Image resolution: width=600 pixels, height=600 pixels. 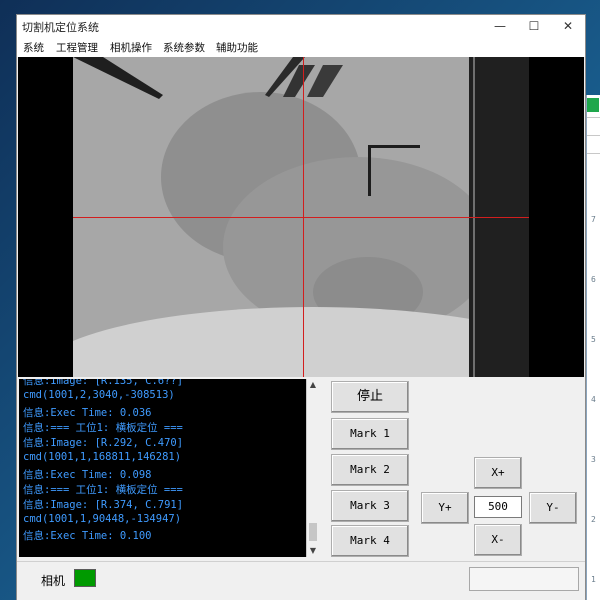 I want to click on chevron-up-icon: ▲, so click(x=312, y=385).